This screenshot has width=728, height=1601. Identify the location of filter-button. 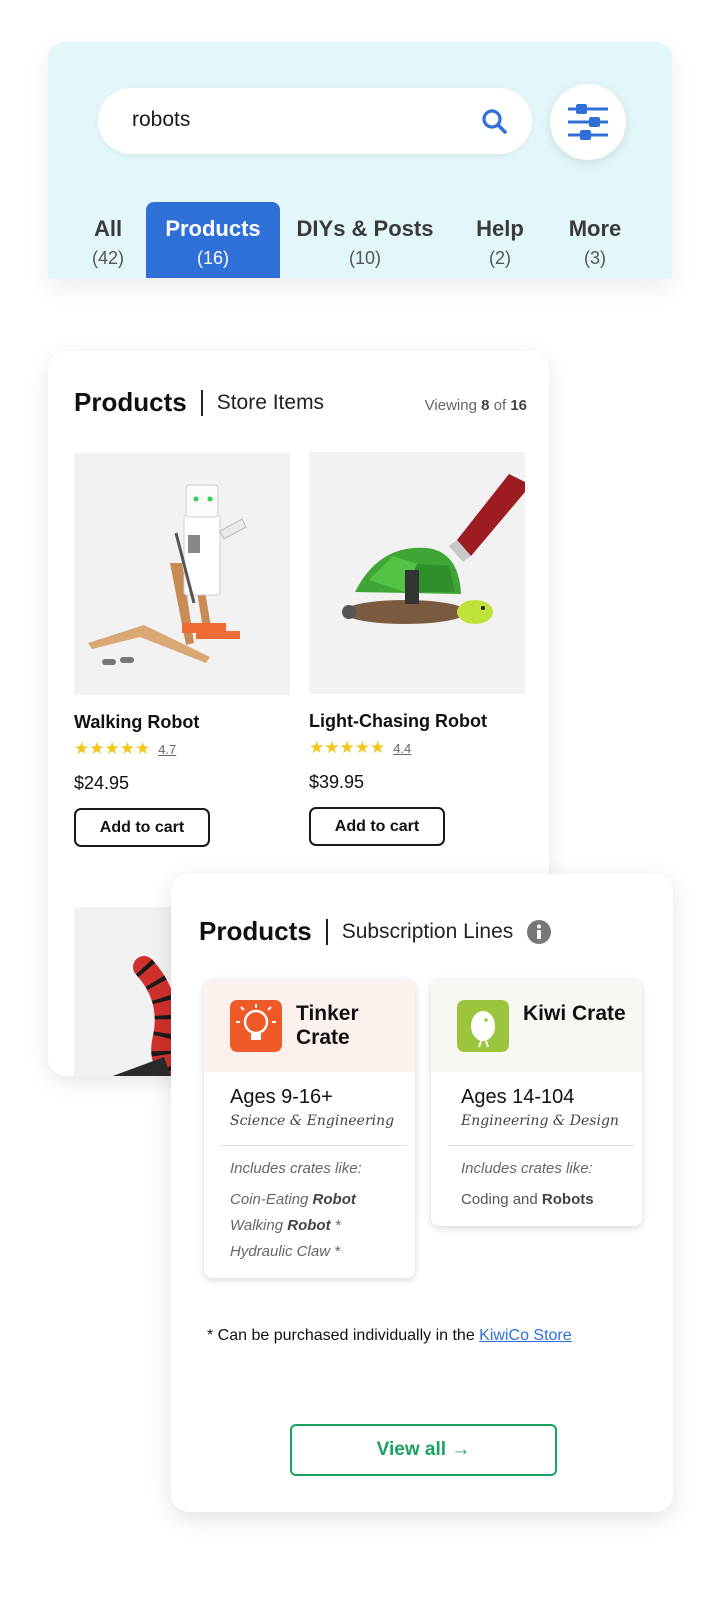
(588, 122).